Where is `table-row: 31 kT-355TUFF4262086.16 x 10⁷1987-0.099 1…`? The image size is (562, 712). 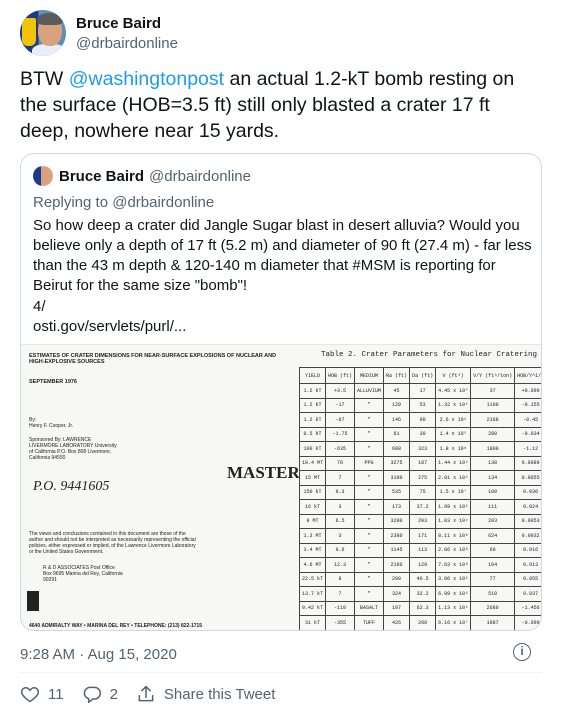 table-row: 31 kT-355TUFF4262086.16 x 10⁷1987-0.099 1… is located at coordinates (419, 622).